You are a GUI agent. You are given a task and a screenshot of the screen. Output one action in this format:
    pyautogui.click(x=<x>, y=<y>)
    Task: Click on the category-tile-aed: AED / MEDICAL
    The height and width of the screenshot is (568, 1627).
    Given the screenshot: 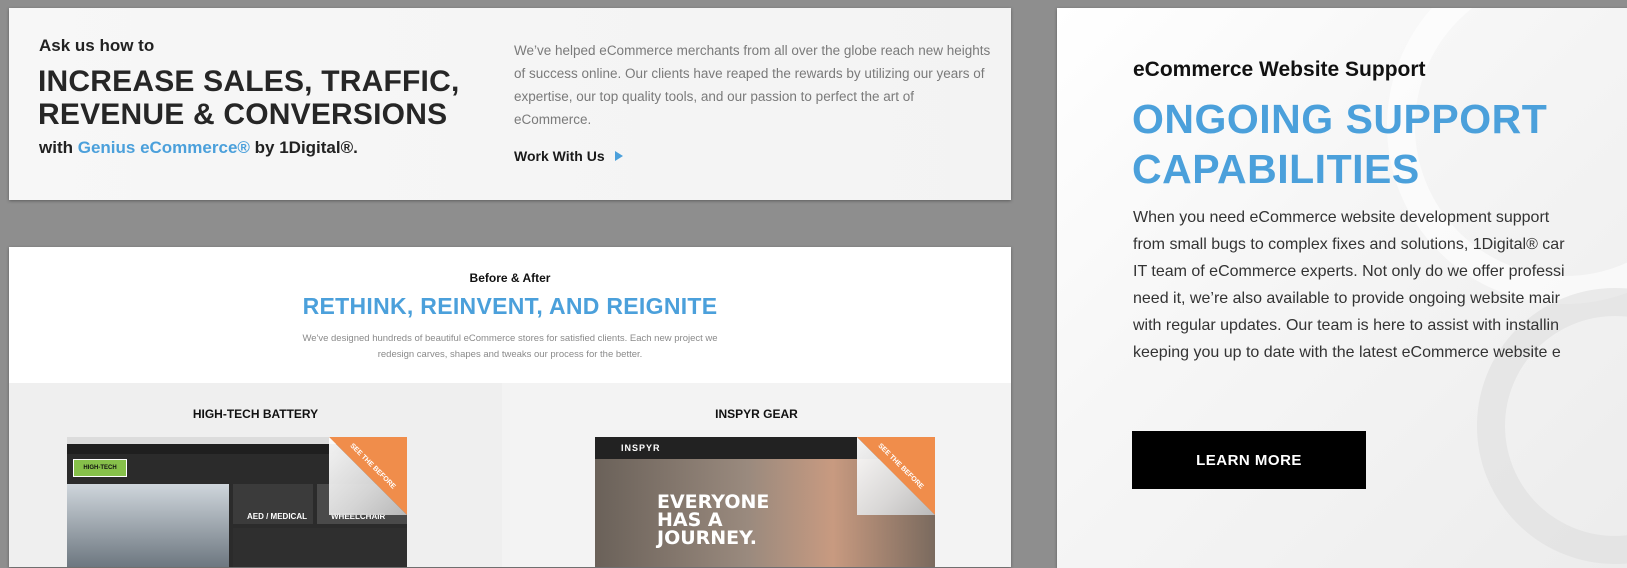 What is the action you would take?
    pyautogui.click(x=273, y=504)
    